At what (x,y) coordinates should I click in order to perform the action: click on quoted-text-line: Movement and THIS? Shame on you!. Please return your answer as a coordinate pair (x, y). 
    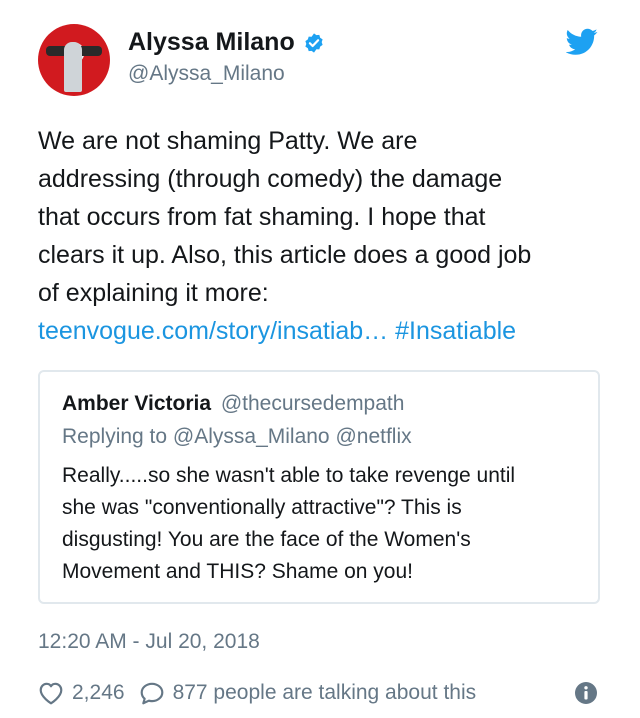
    Looking at the image, I should click on (237, 571).